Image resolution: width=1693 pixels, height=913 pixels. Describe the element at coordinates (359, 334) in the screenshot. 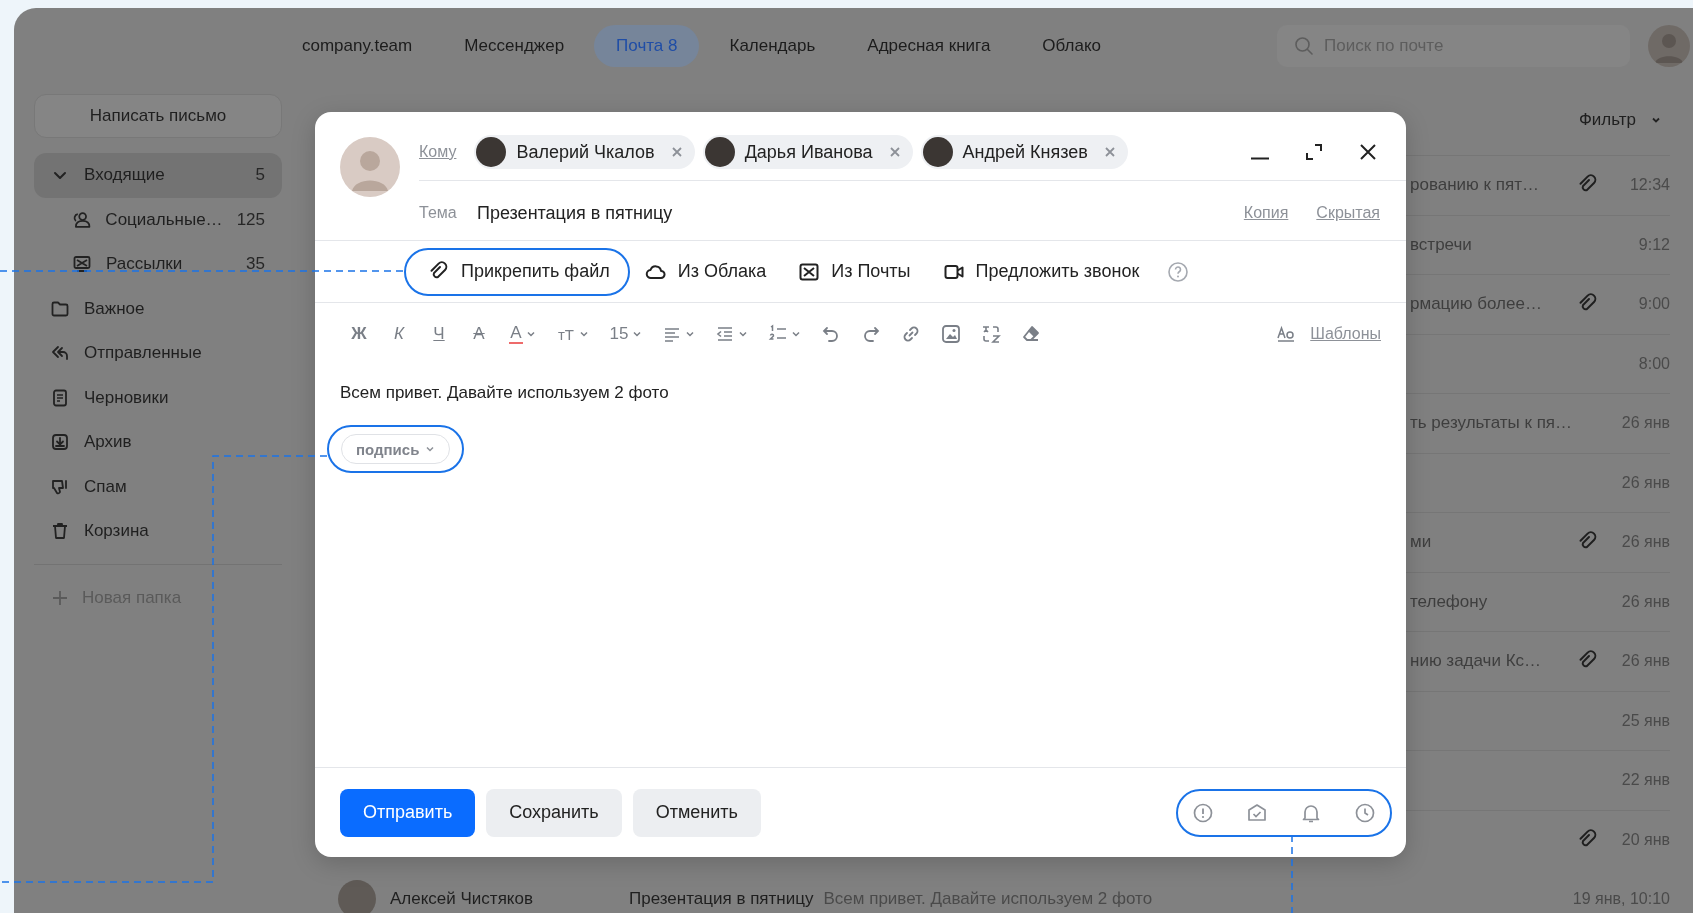

I see `bold-button: Ж` at that location.